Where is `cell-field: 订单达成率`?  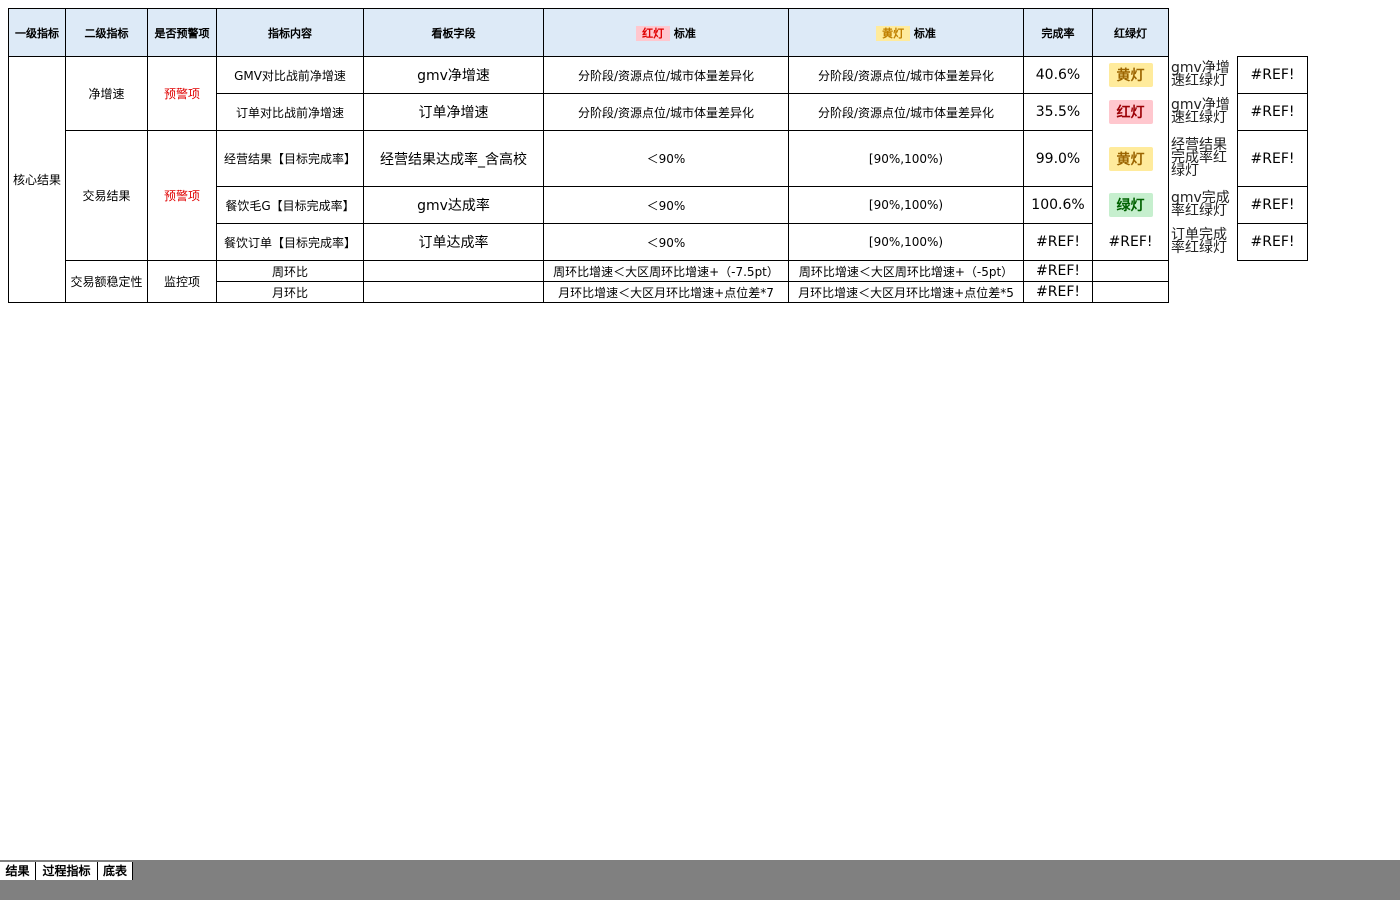
cell-field: 订单达成率 is located at coordinates (453, 242).